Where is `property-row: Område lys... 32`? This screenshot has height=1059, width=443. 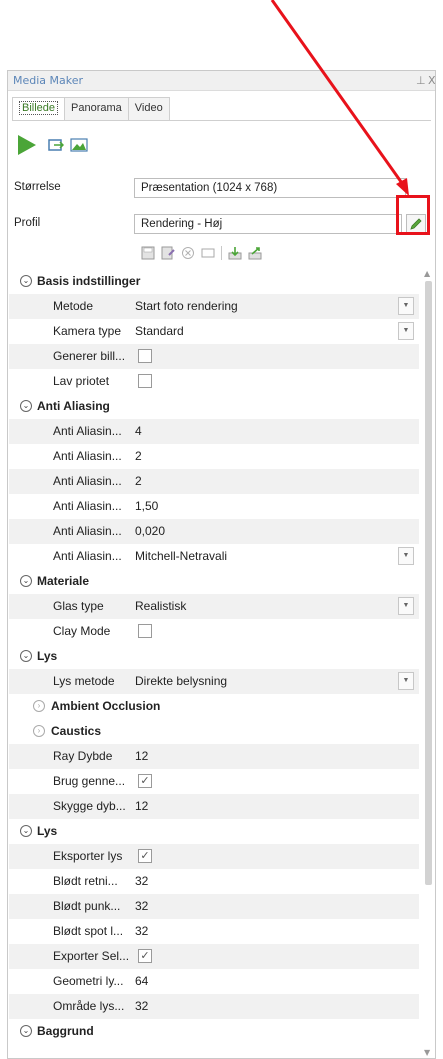
property-row: Område lys... 32 is located at coordinates (214, 1006).